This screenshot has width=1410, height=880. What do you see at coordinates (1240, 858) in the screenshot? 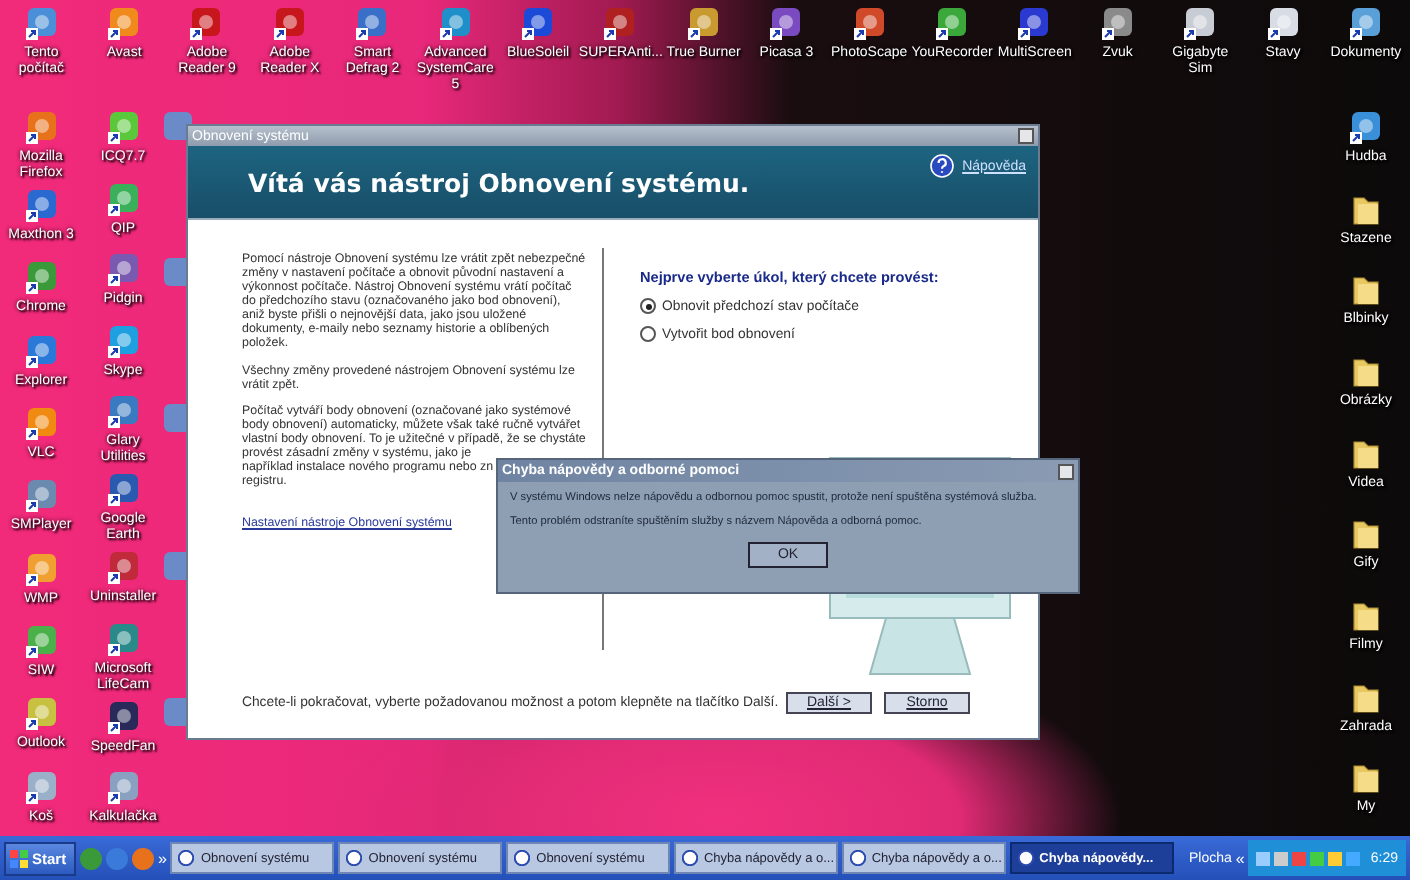
I see `more-button: «` at bounding box center [1240, 858].